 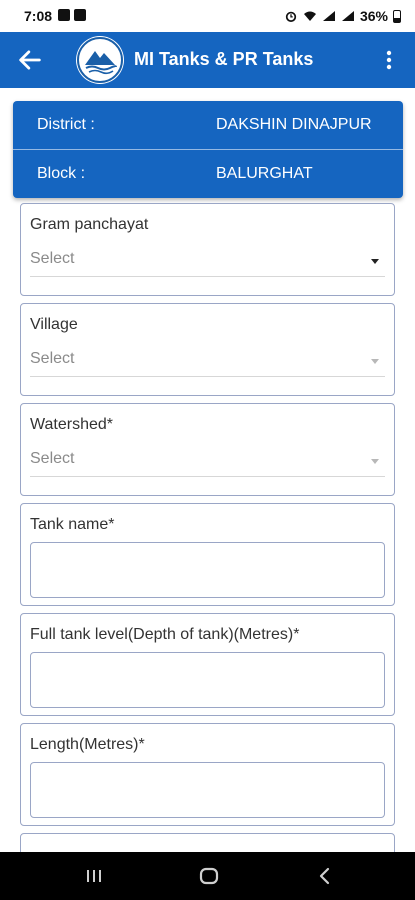 I want to click on recent-apps-icon, so click(x=94, y=876).